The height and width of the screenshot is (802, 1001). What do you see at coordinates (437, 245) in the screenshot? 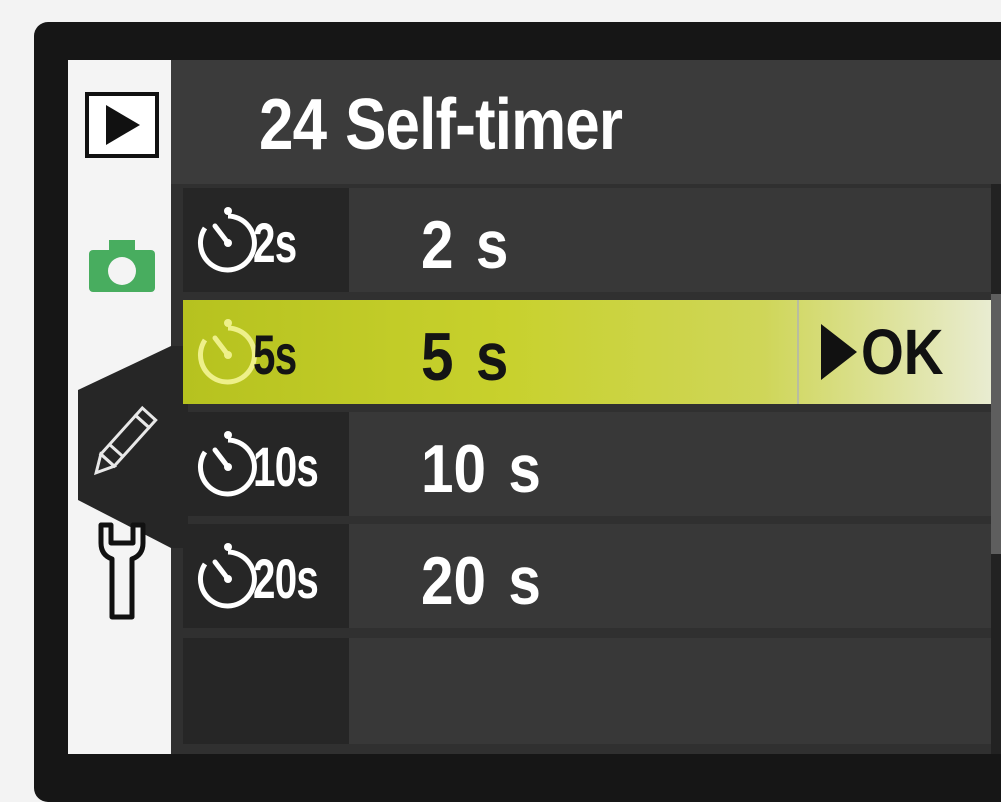
I see `option-value-number: 2` at bounding box center [437, 245].